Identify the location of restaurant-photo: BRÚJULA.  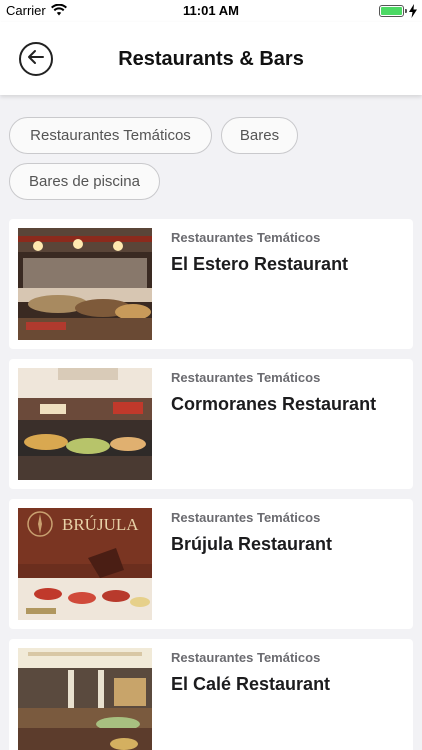
(85, 564).